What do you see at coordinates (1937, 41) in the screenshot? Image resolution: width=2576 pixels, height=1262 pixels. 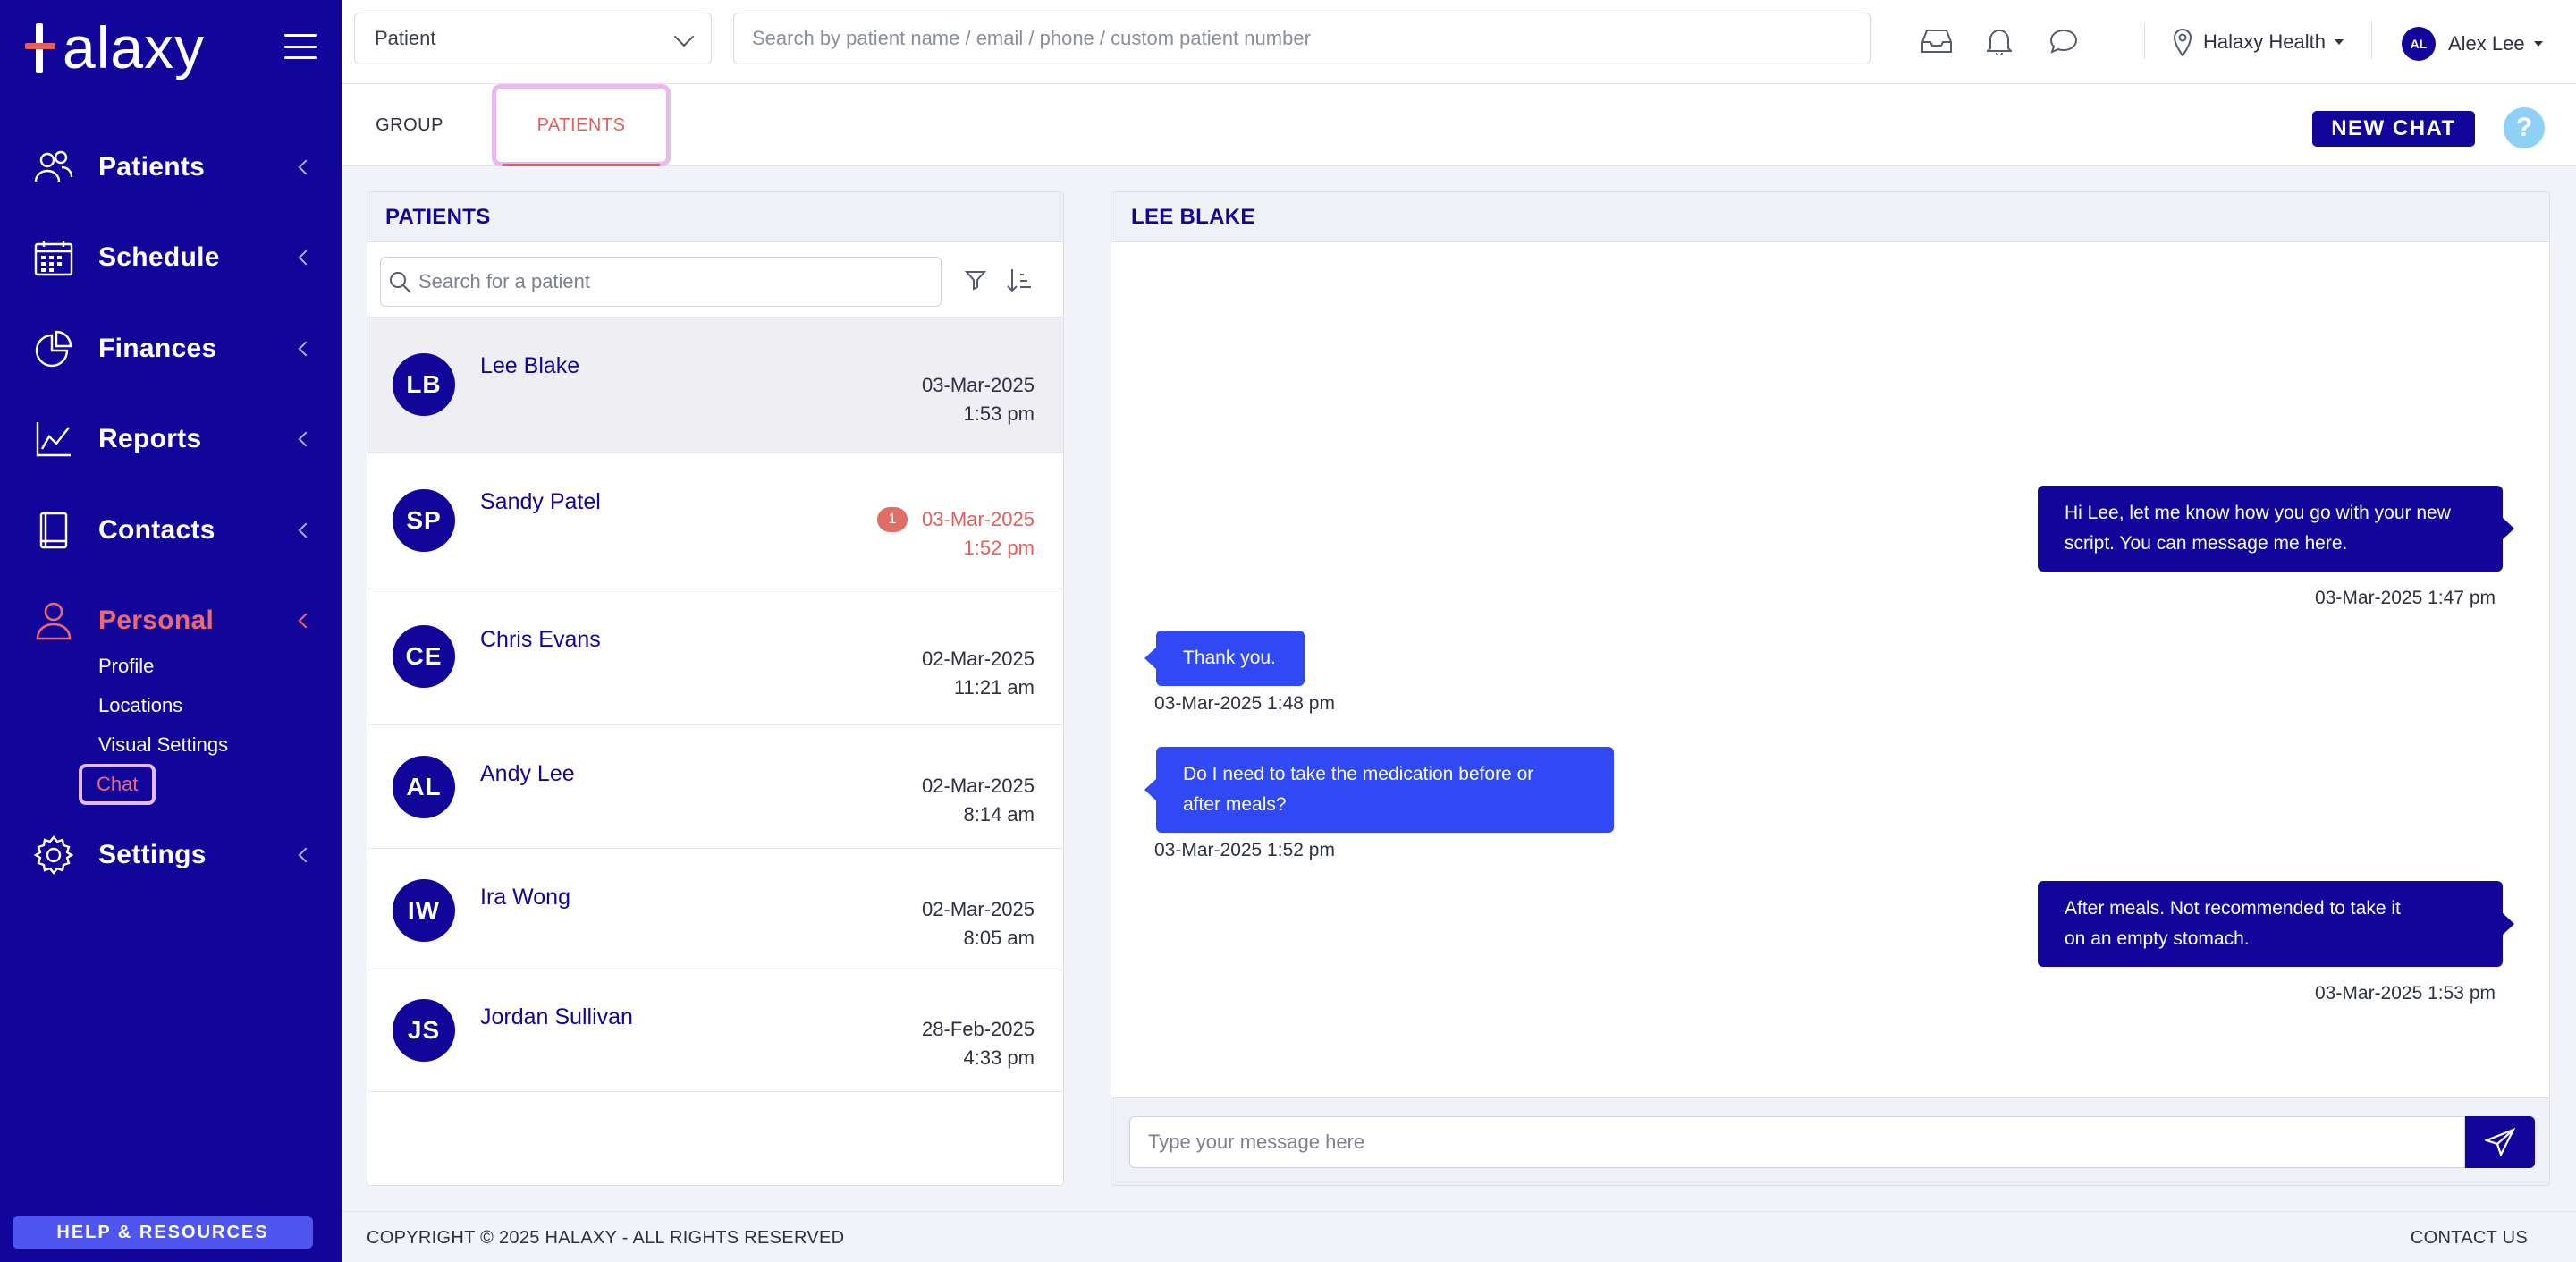 I see `inbox-icon` at bounding box center [1937, 41].